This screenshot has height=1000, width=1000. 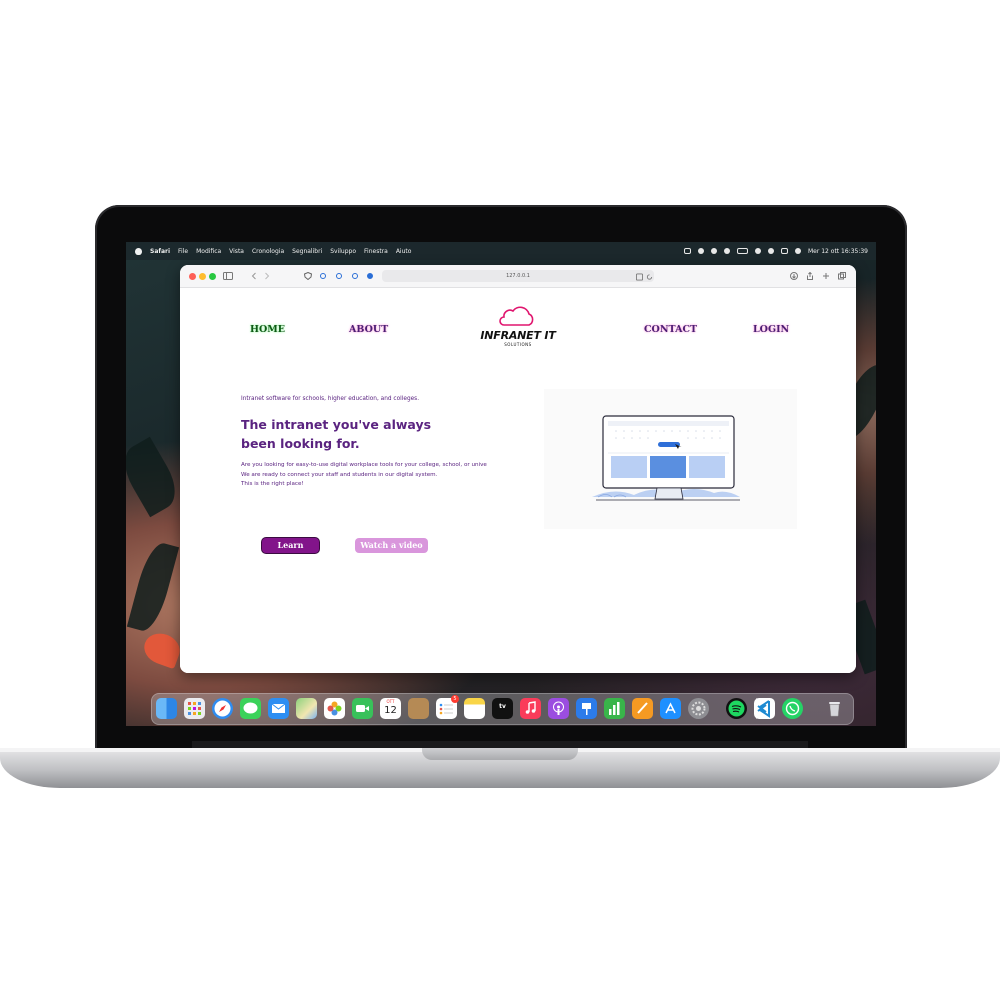 I want to click on menu-item-edit: Modifica, so click(x=208, y=251).